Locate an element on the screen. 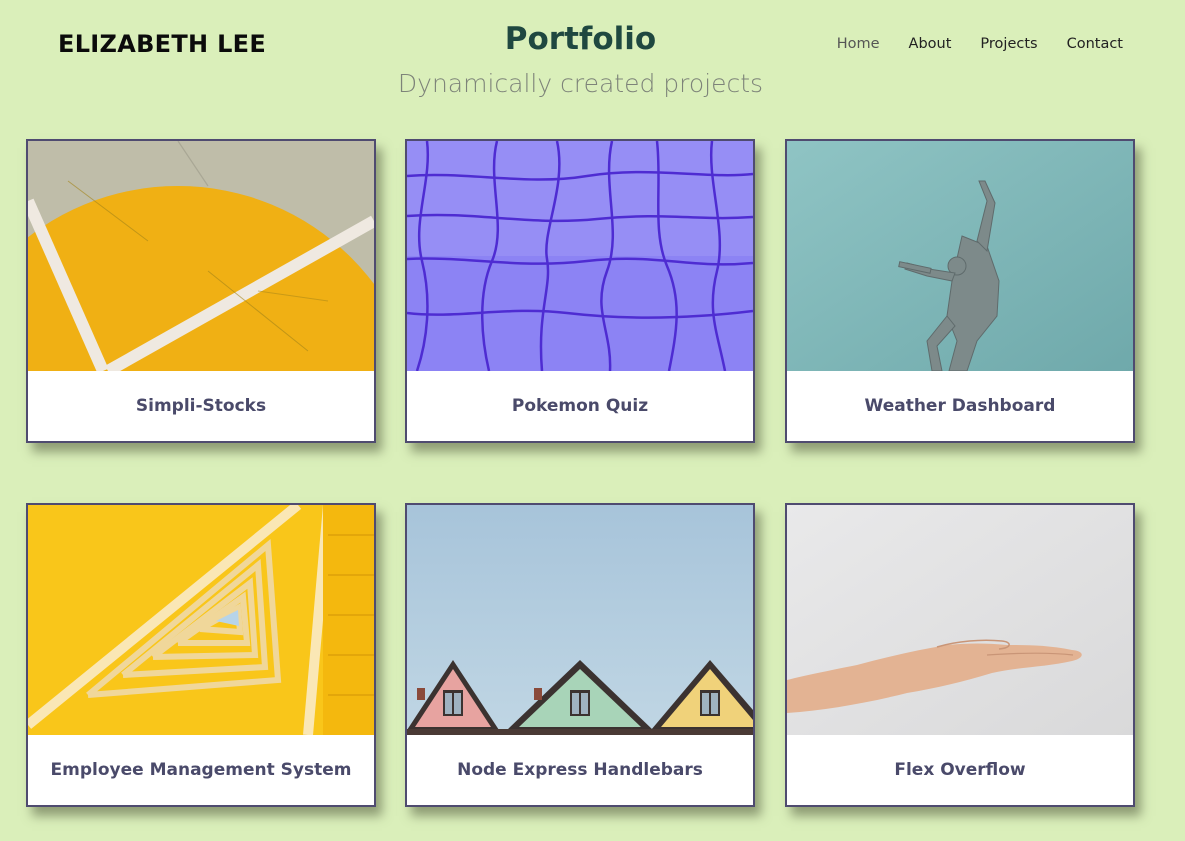 The image size is (1185, 841). project-card-node-express-handlebars: Node Express Handlebars is located at coordinates (580, 655).